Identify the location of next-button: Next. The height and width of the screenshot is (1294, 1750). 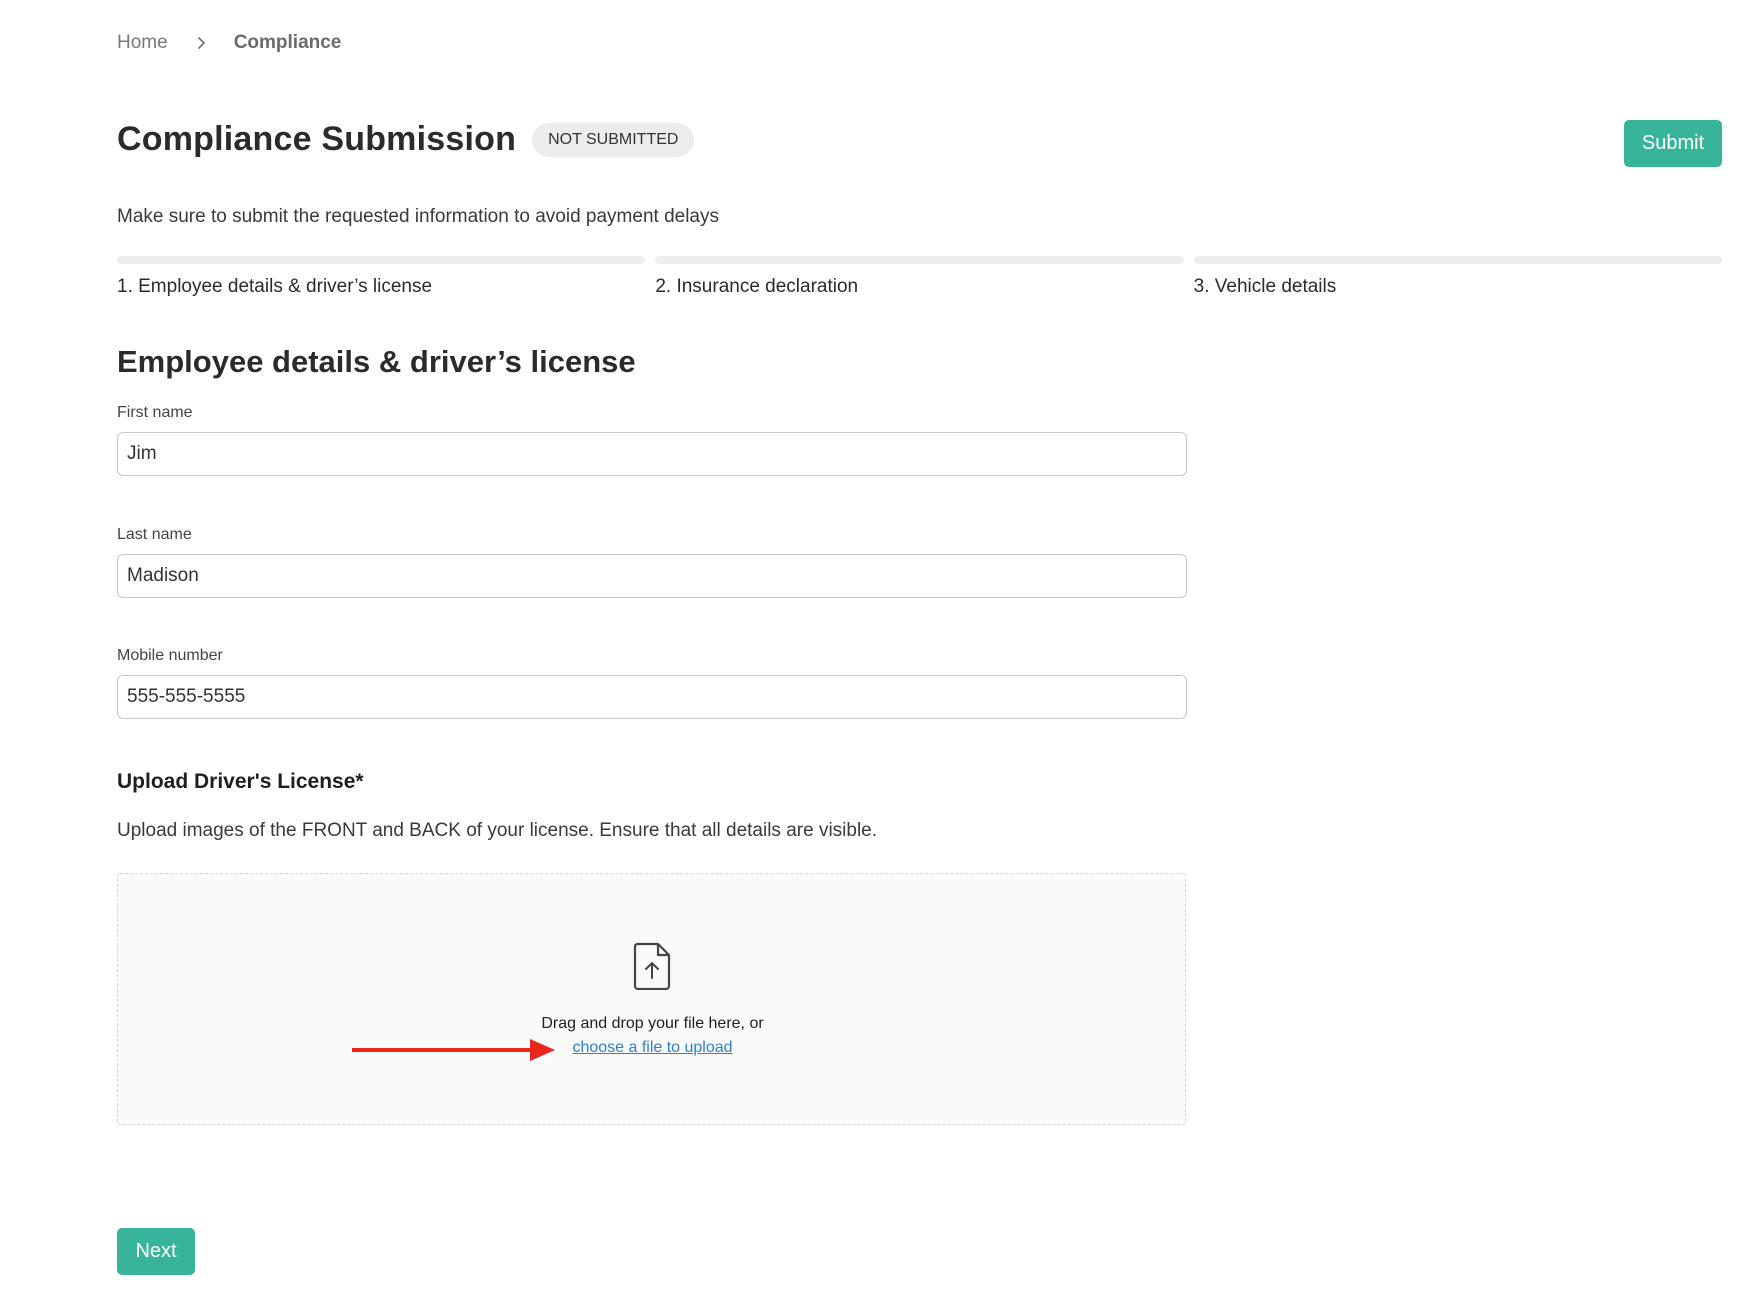
(156, 1251).